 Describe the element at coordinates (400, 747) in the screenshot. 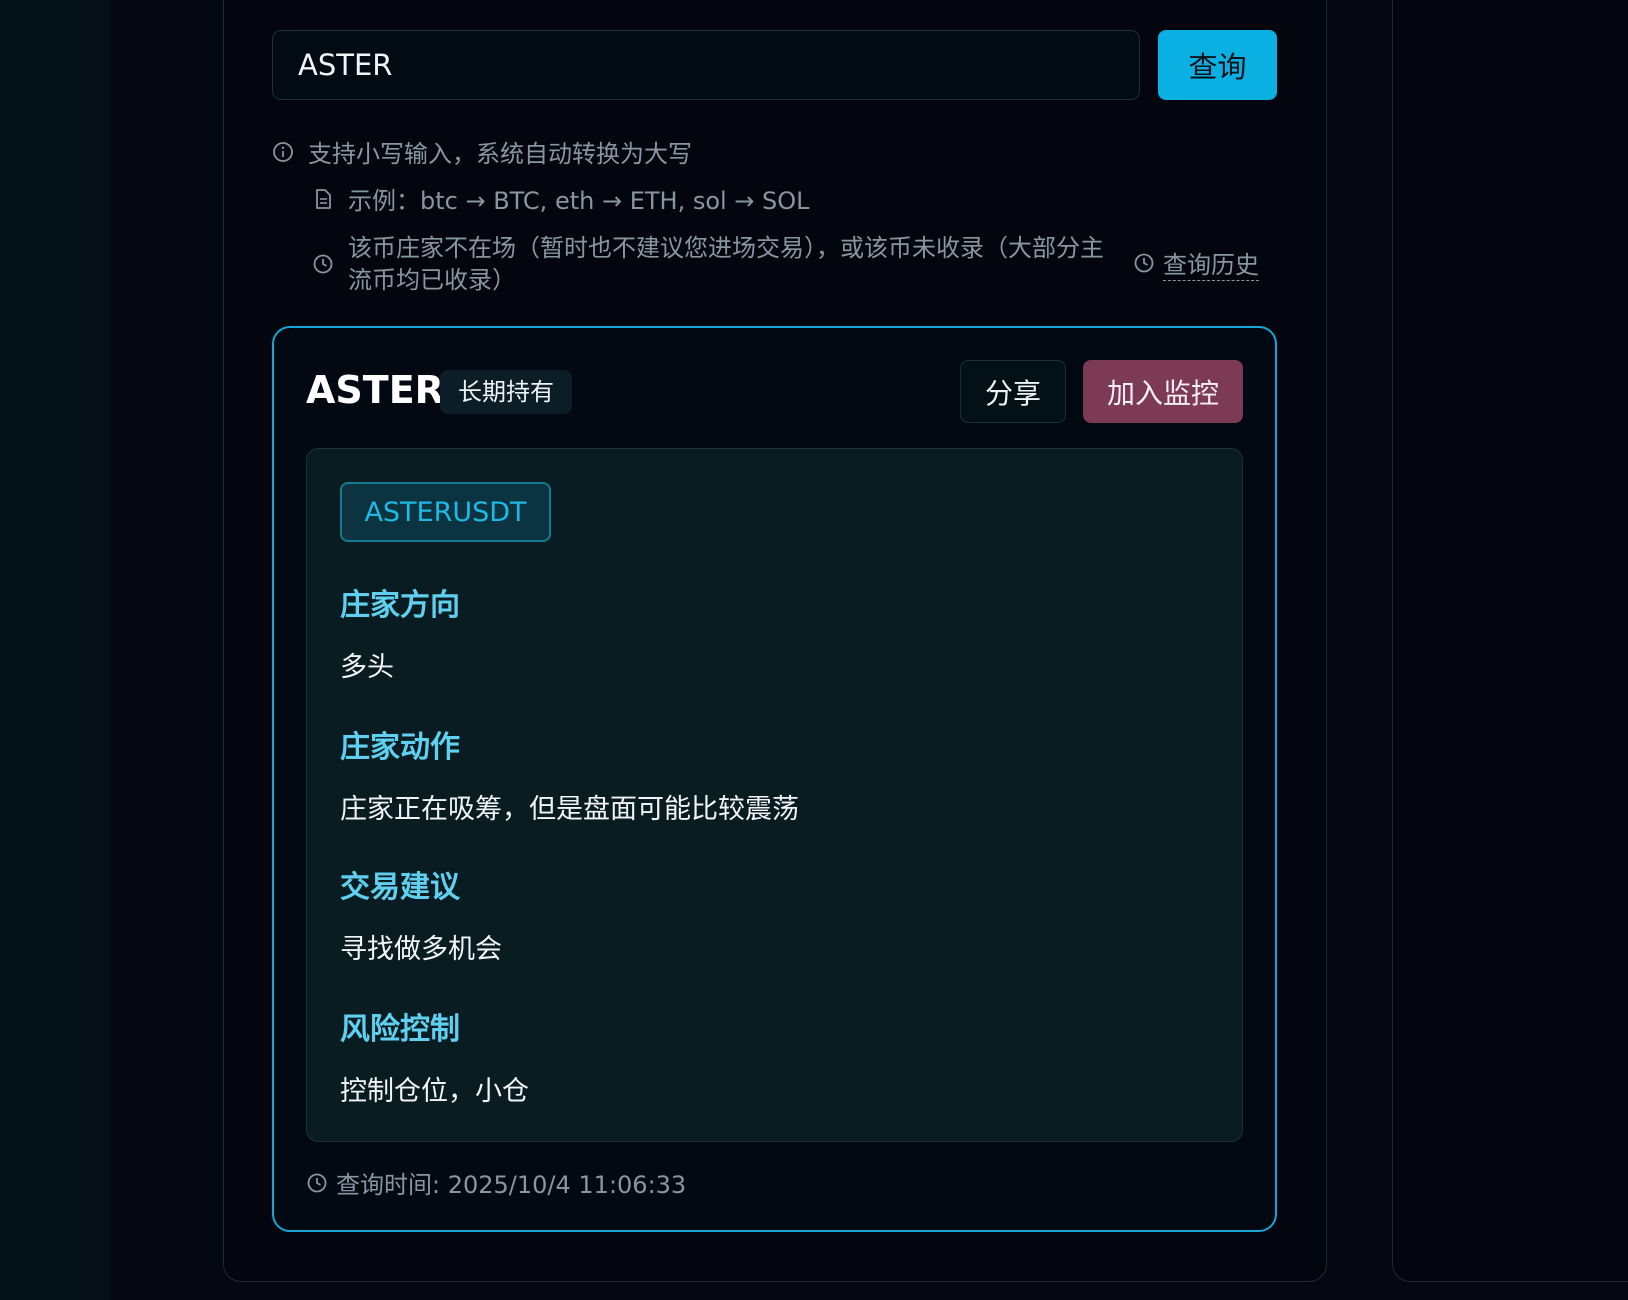

I see `section-heading-action: 庄家动作` at that location.